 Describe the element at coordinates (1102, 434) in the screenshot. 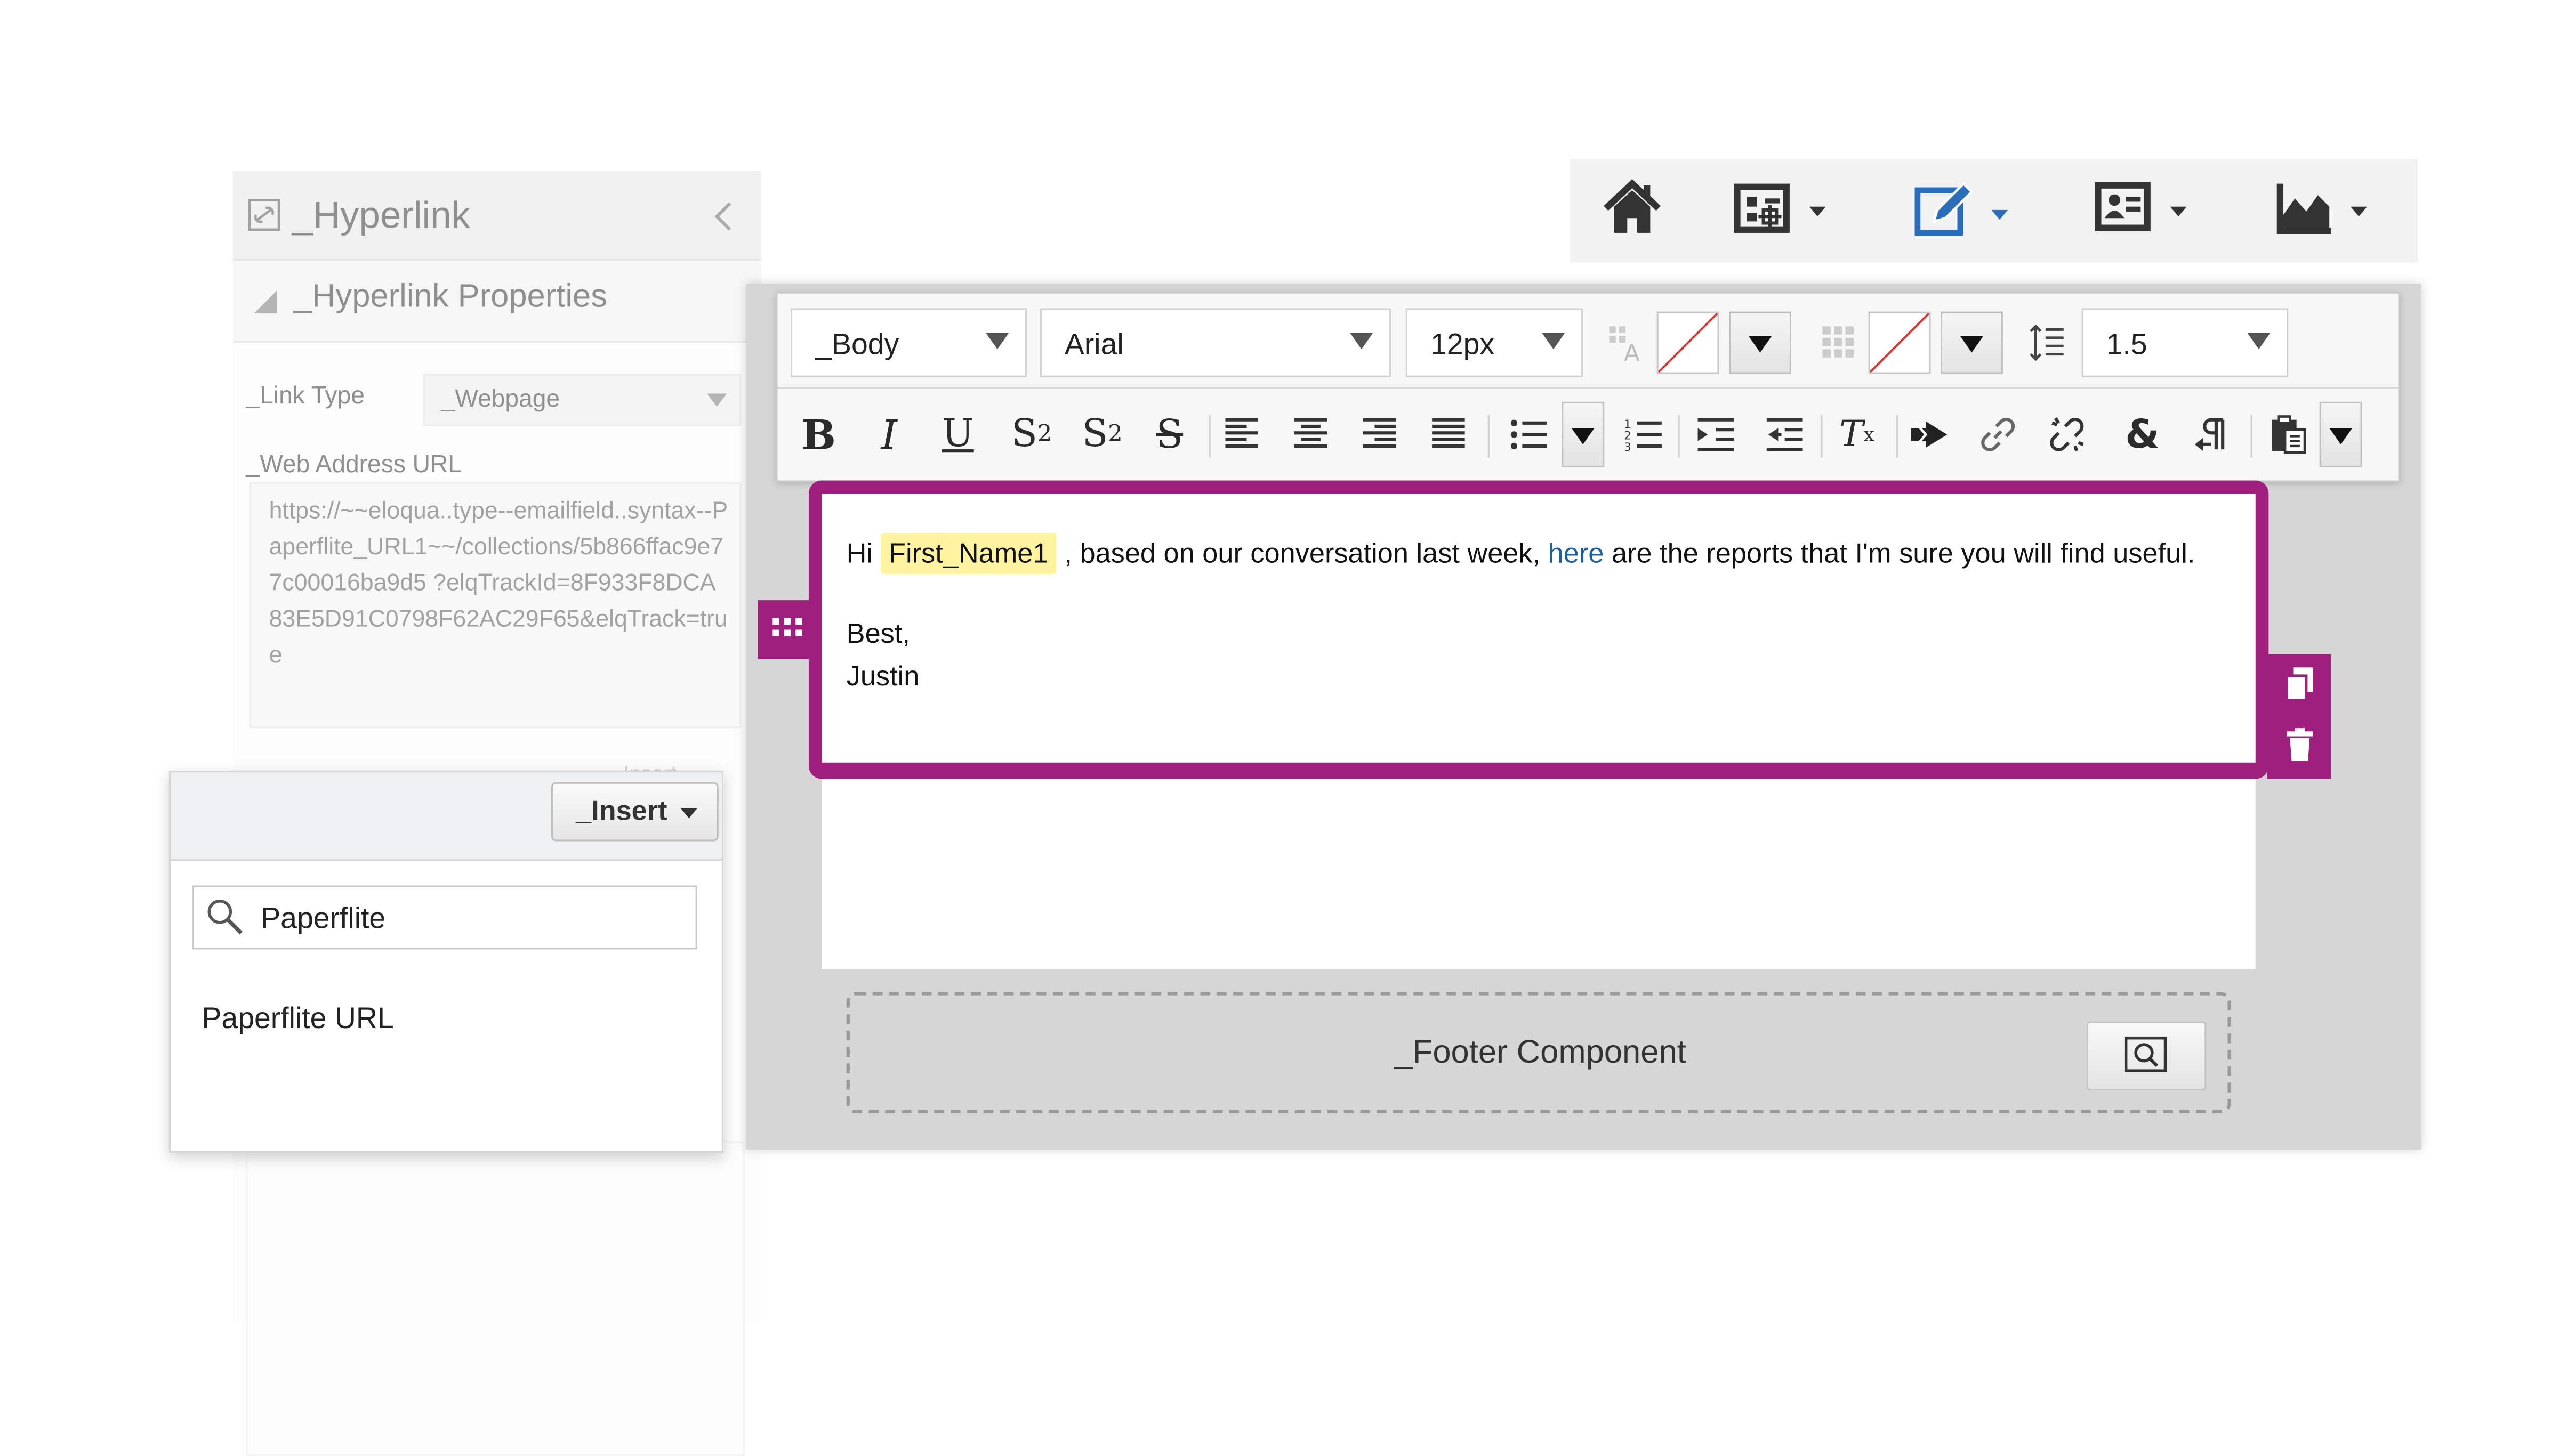

I see `superscript-icon: S2` at that location.